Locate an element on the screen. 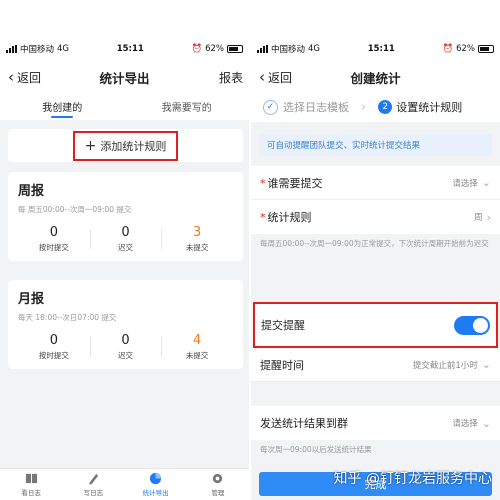  add-rule-label: 添加统计规则 is located at coordinates (133, 146).